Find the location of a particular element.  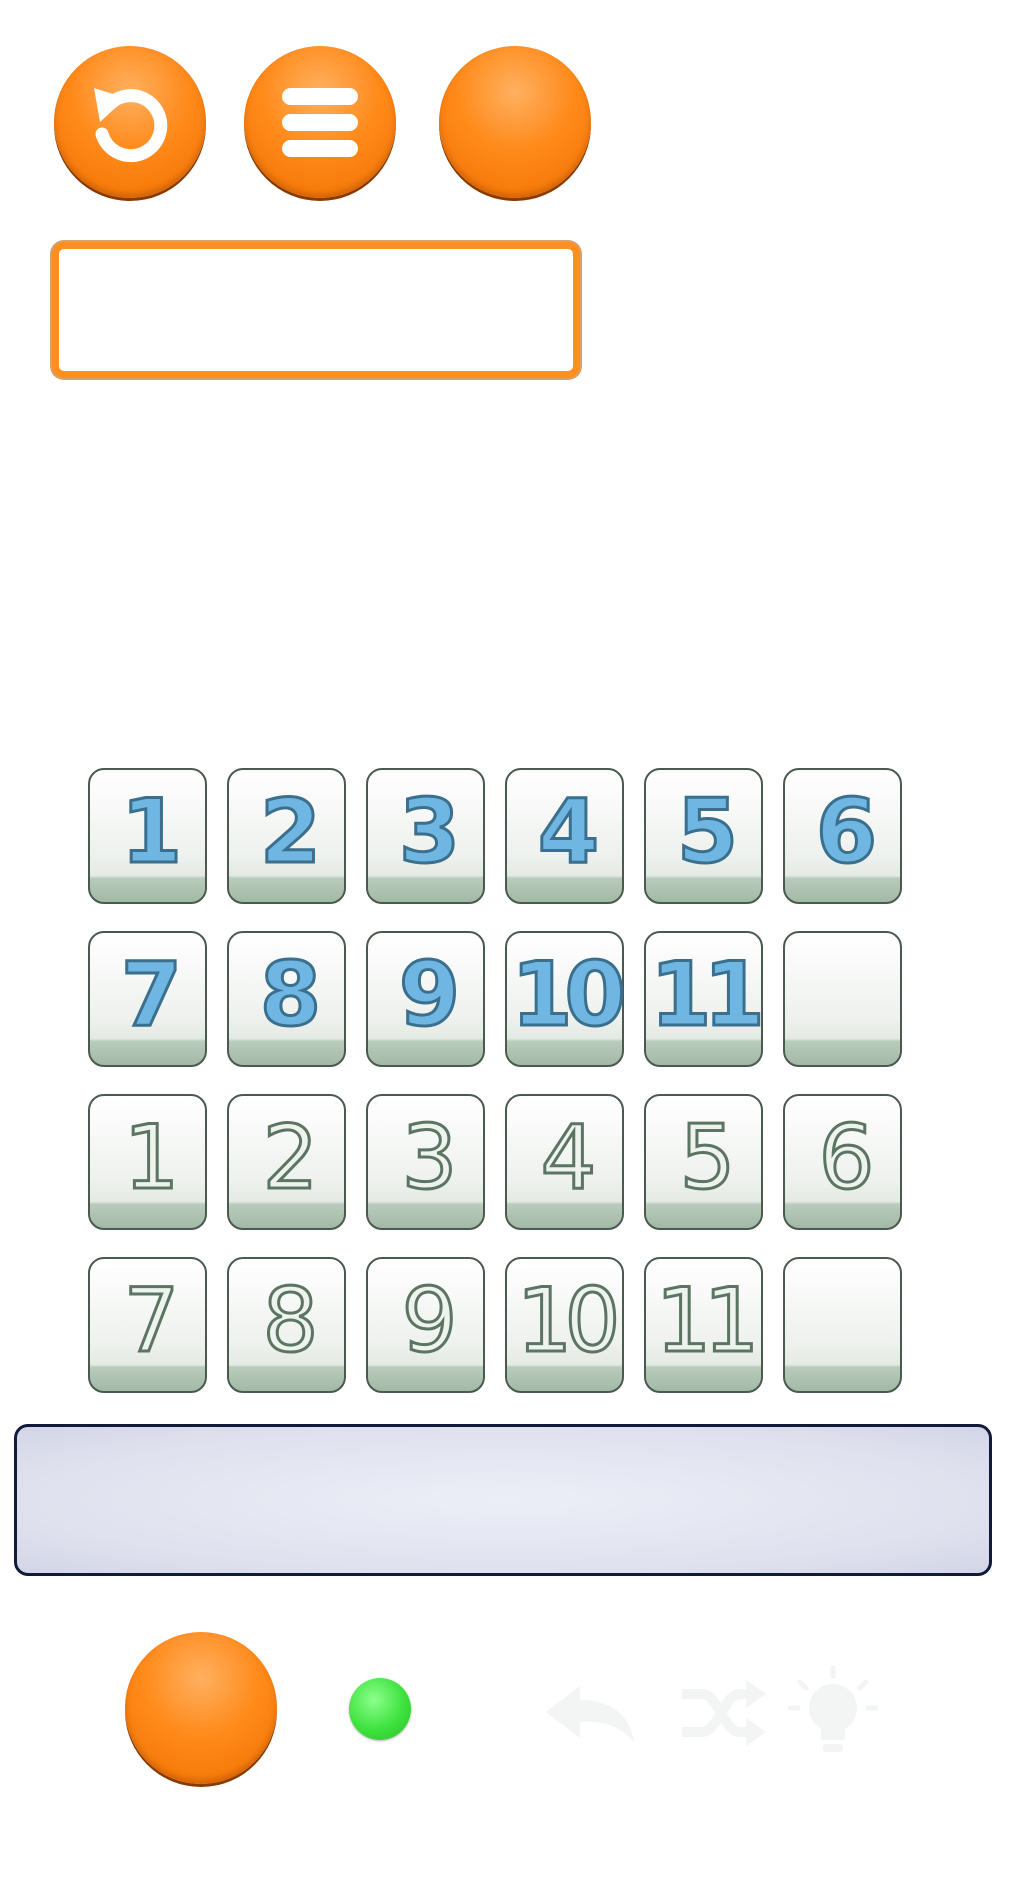

restart-icon is located at coordinates (131, 125).